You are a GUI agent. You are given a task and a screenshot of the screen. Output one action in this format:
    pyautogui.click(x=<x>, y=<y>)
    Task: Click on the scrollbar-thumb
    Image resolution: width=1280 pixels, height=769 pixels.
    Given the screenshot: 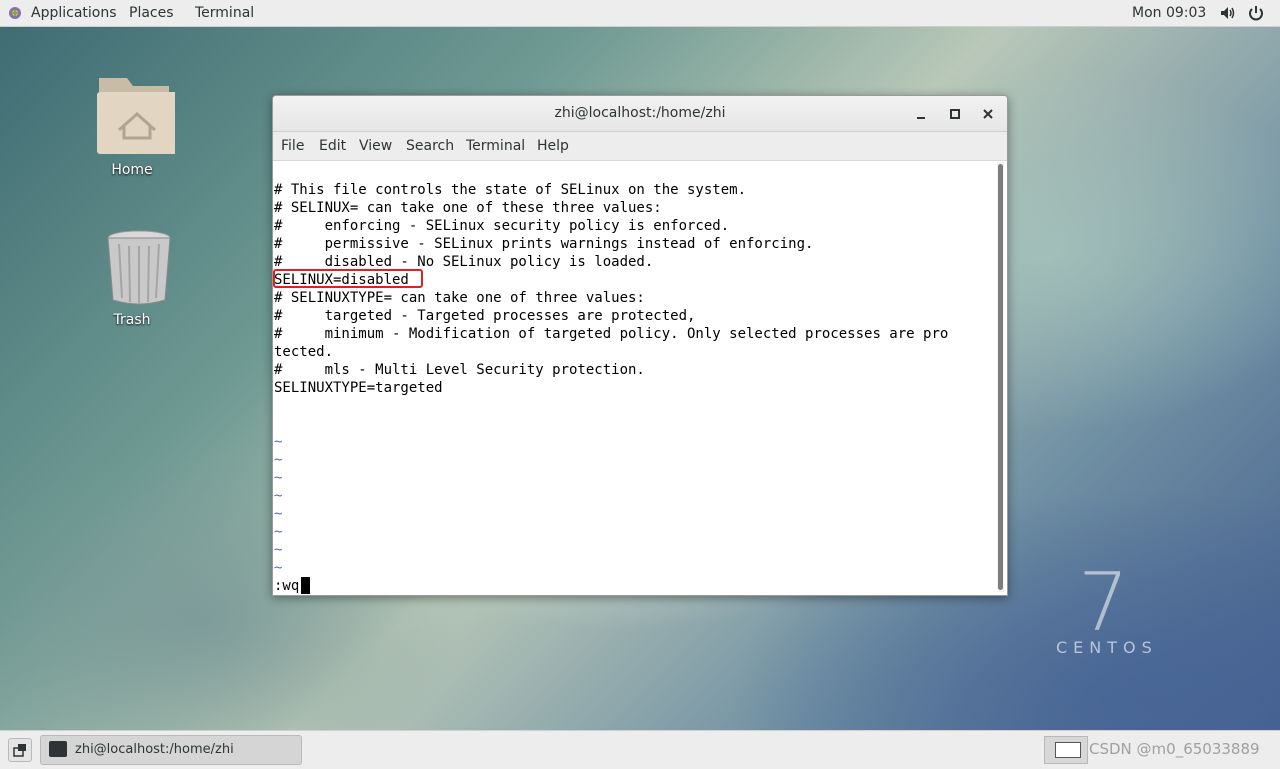 What is the action you would take?
    pyautogui.click(x=1000, y=377)
    